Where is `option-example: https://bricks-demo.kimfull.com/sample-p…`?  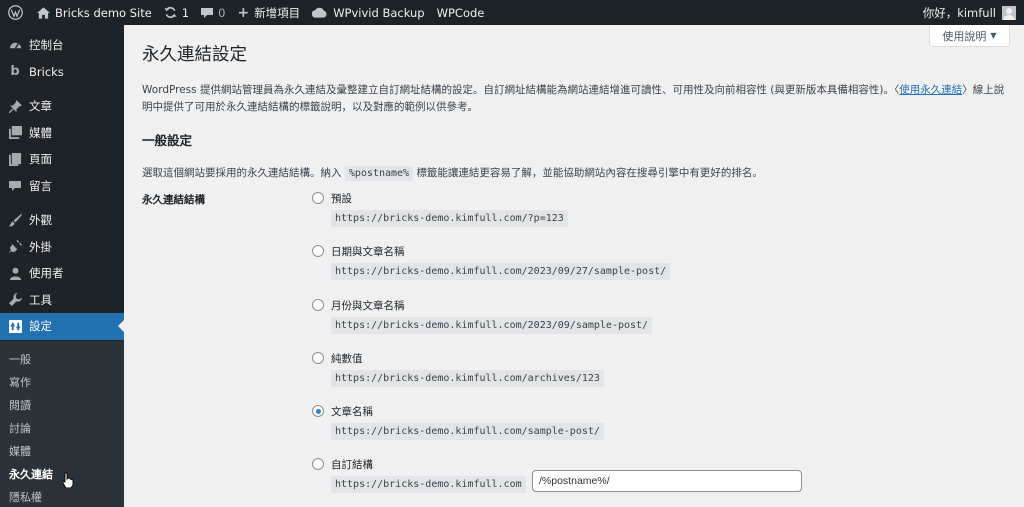 option-example: https://bricks-demo.kimfull.com/sample-p… is located at coordinates (467, 432).